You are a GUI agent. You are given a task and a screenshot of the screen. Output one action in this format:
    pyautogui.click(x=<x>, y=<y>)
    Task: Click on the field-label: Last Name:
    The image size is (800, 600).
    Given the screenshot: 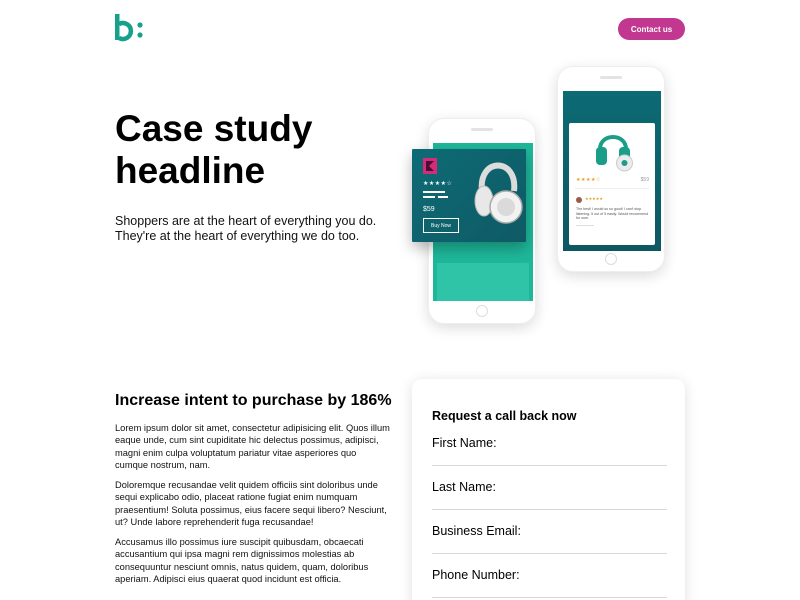 What is the action you would take?
    pyautogui.click(x=464, y=487)
    